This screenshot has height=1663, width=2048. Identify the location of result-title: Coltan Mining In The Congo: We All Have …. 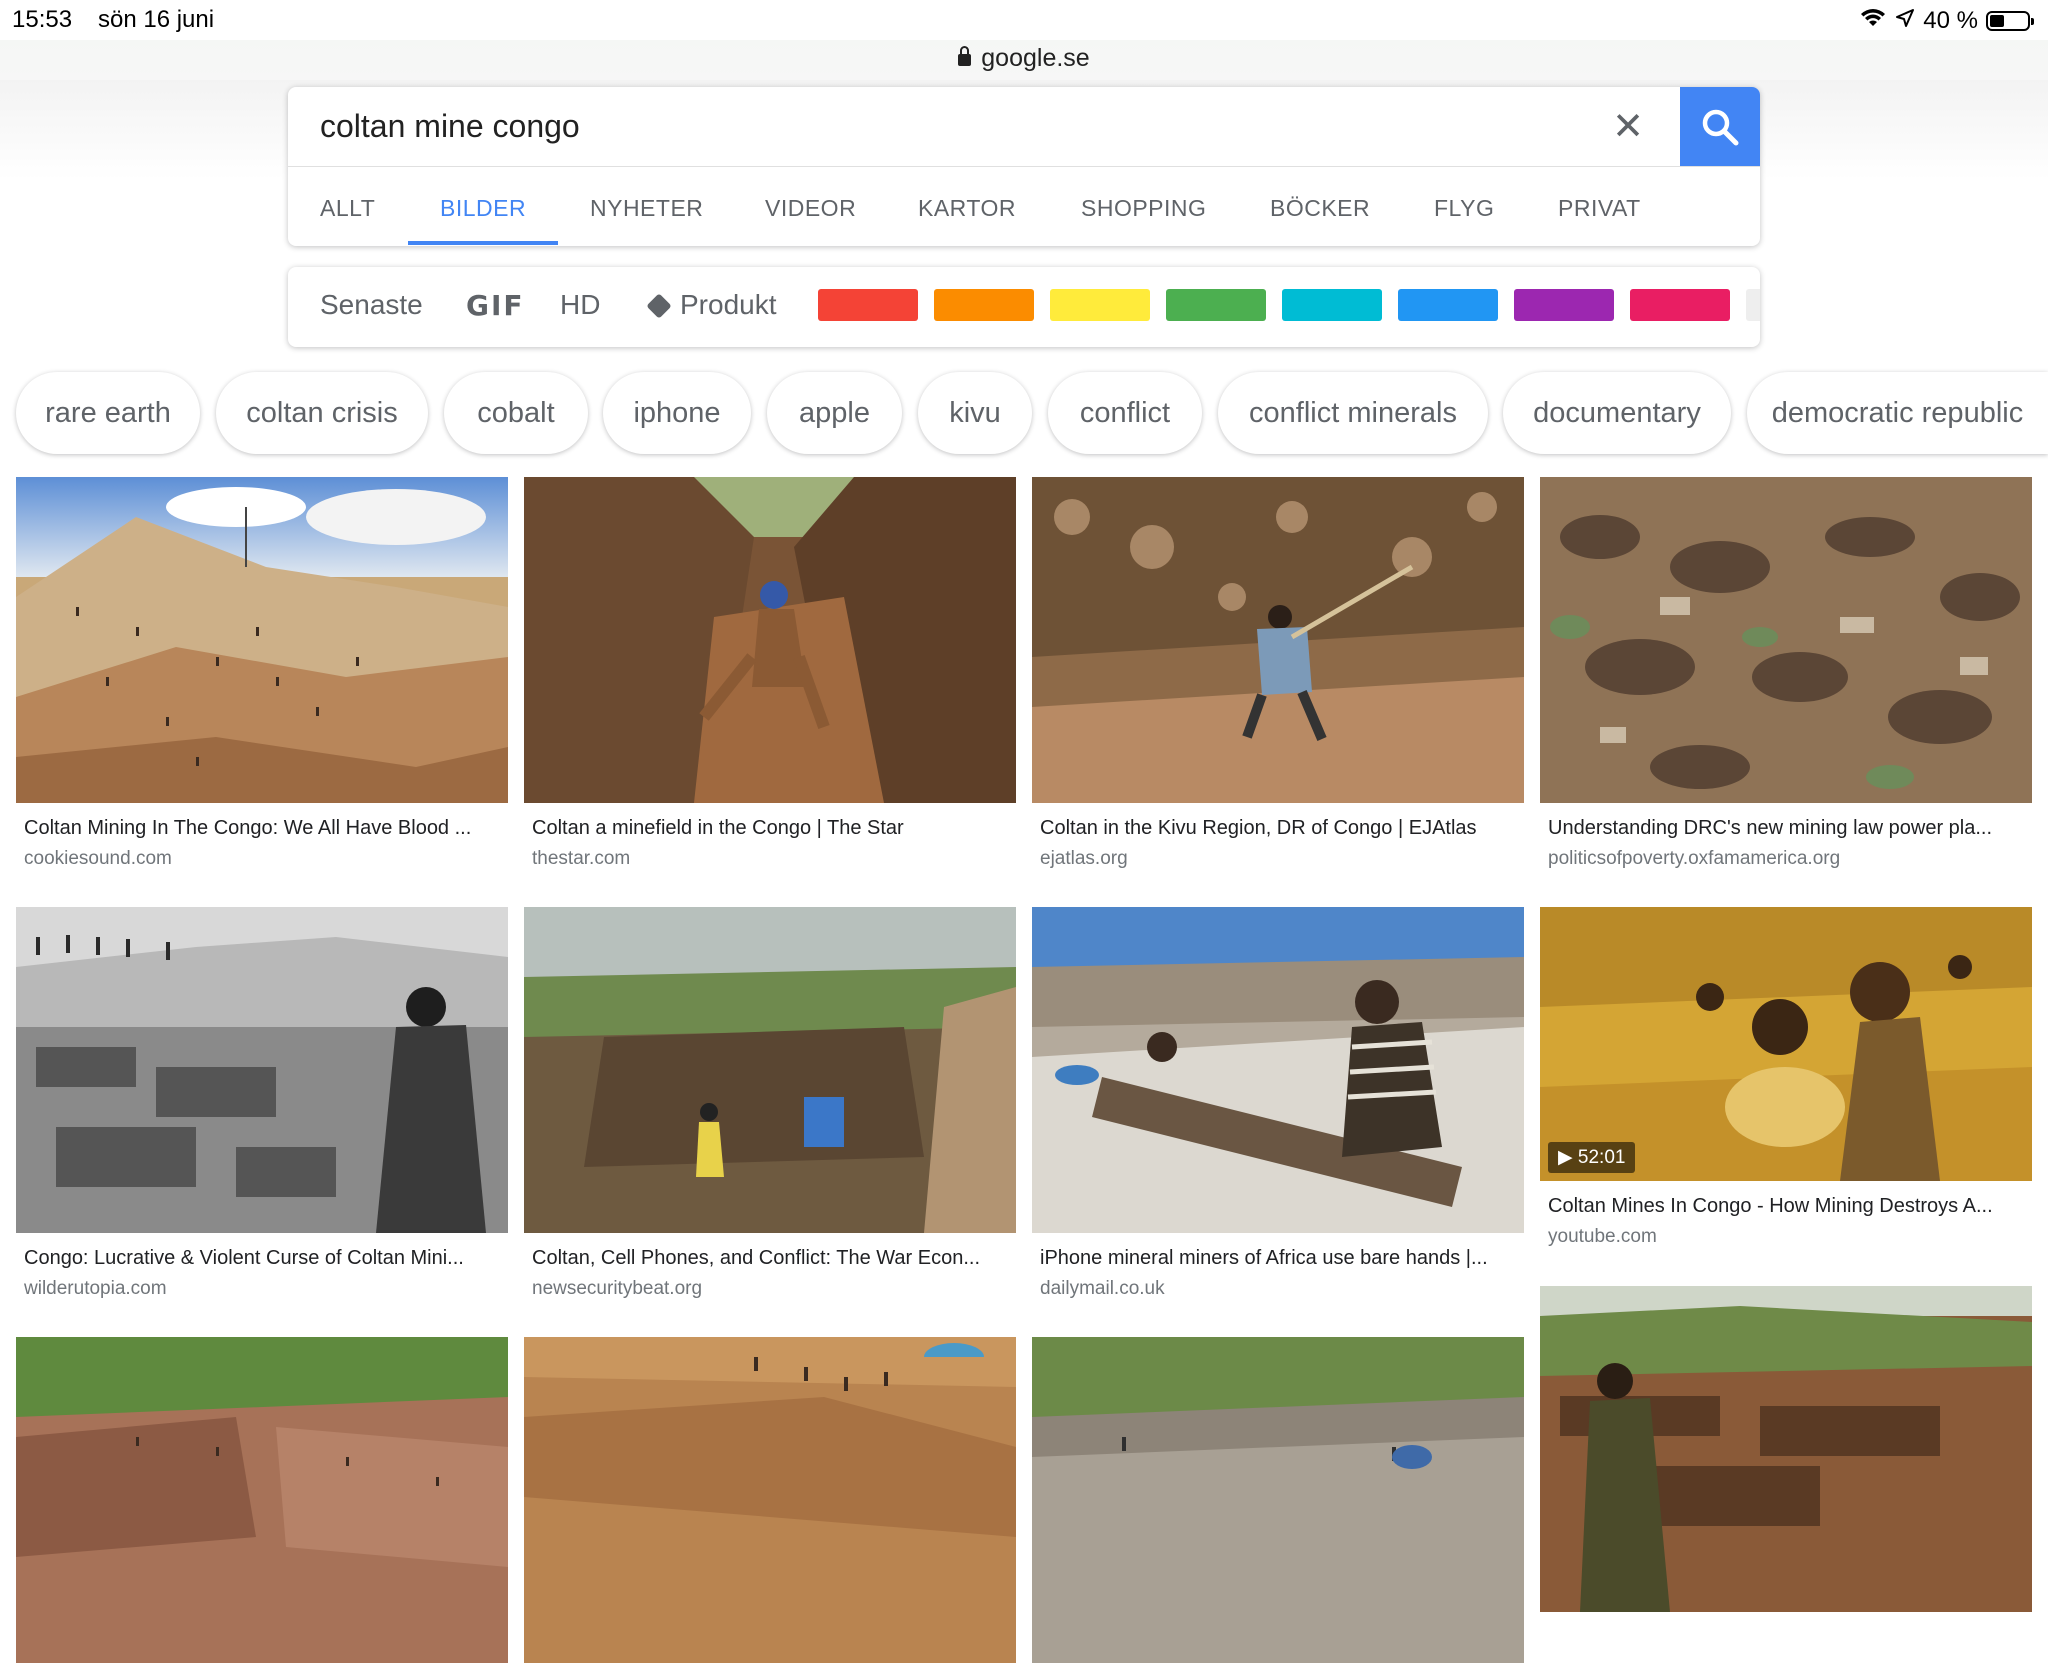
(262, 828).